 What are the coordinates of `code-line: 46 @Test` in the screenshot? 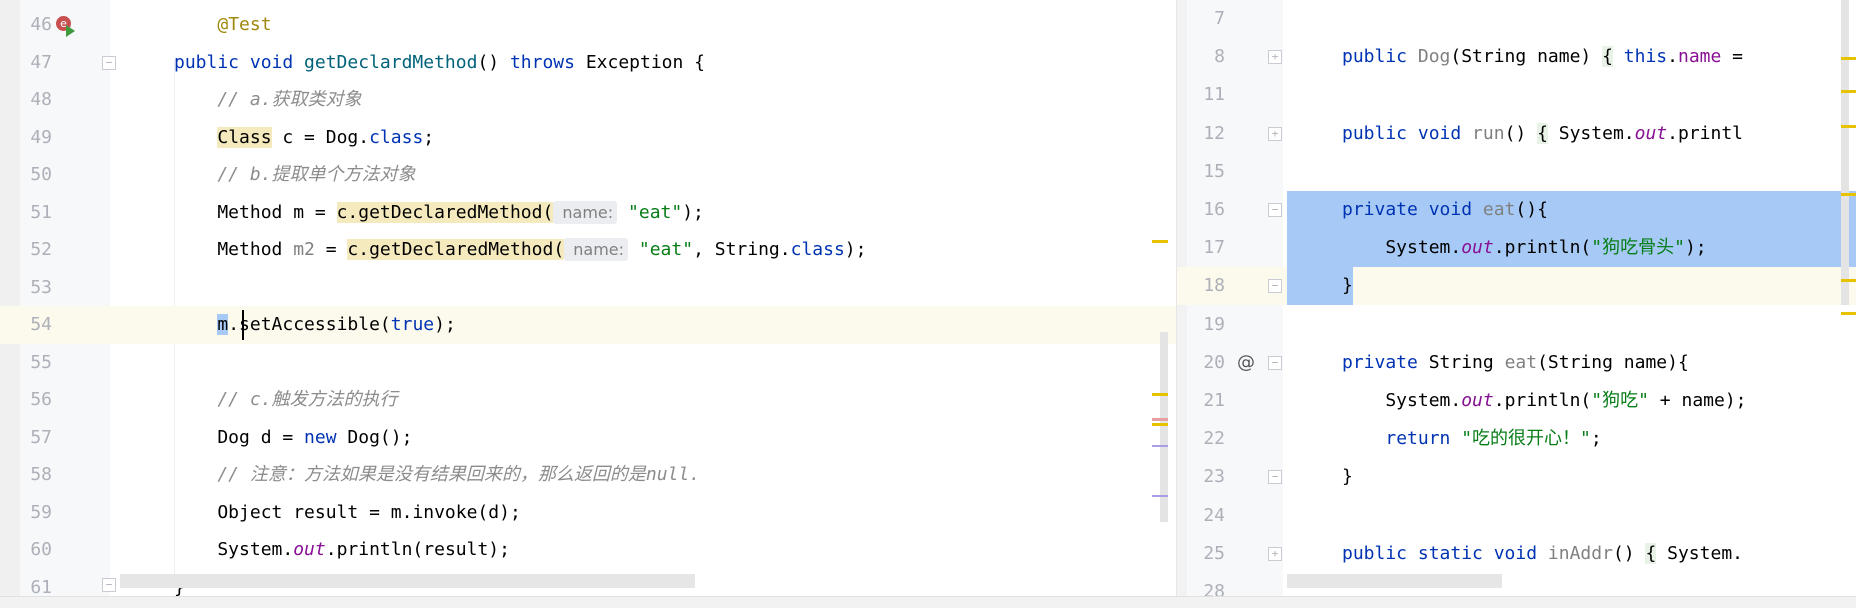 It's located at (588, 25).